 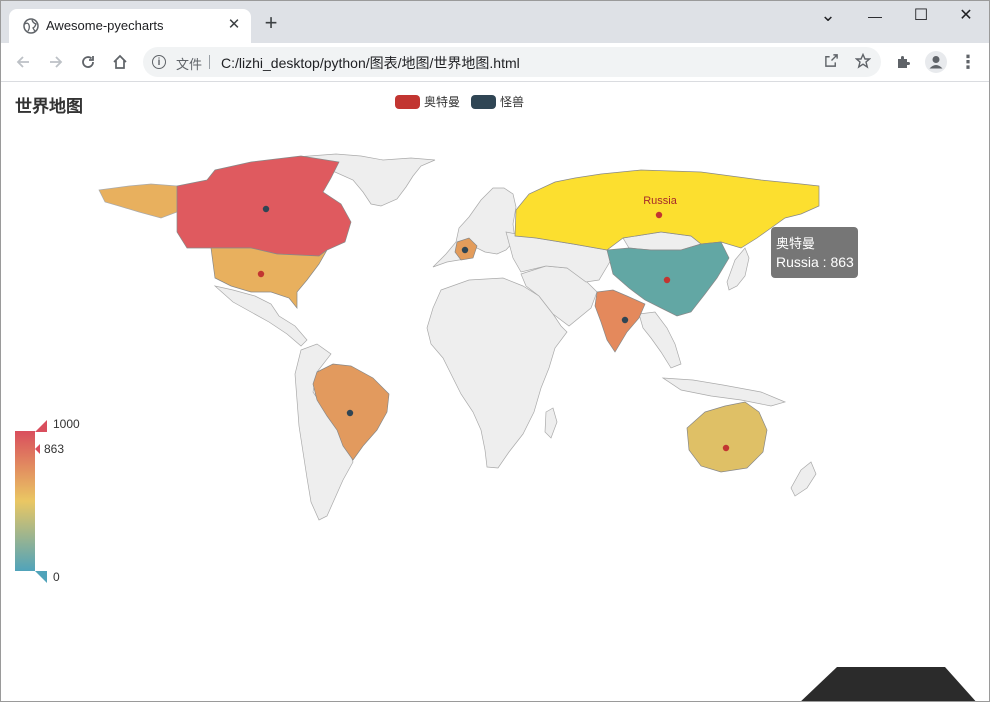 I want to click on region-europe, so click(x=474, y=227).